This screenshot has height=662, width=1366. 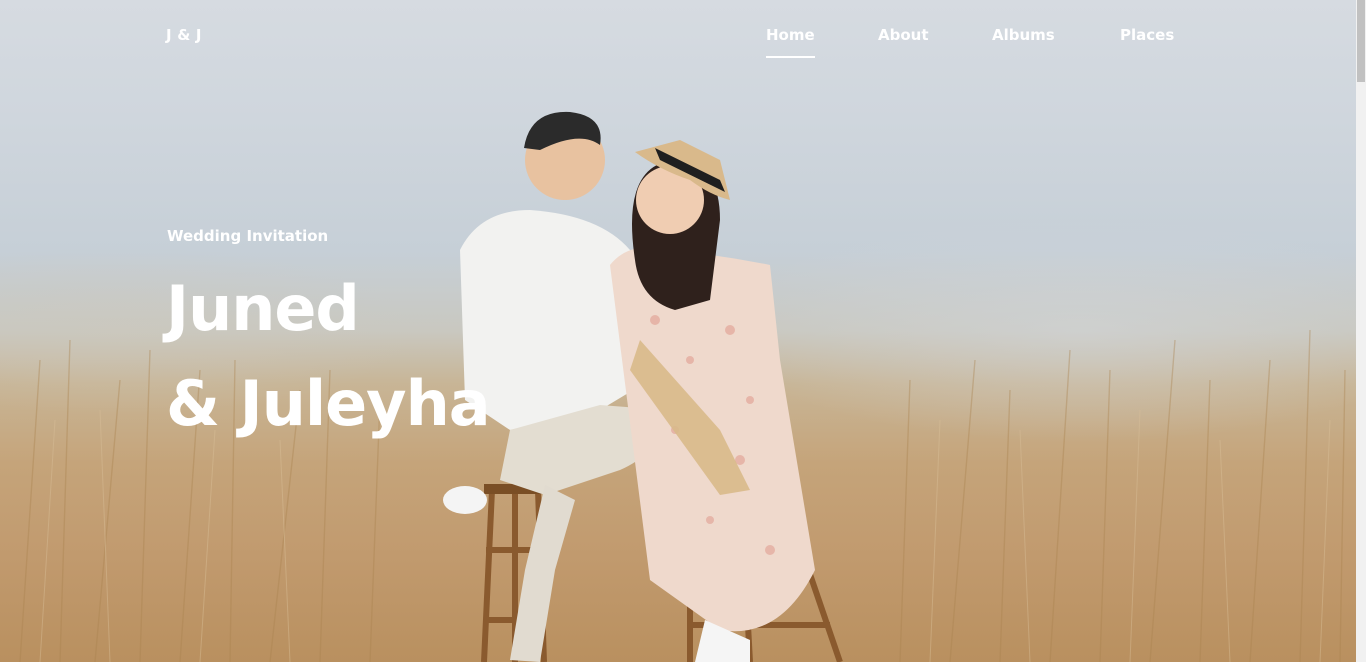 What do you see at coordinates (184, 35) in the screenshot?
I see `brand-logo: J & J` at bounding box center [184, 35].